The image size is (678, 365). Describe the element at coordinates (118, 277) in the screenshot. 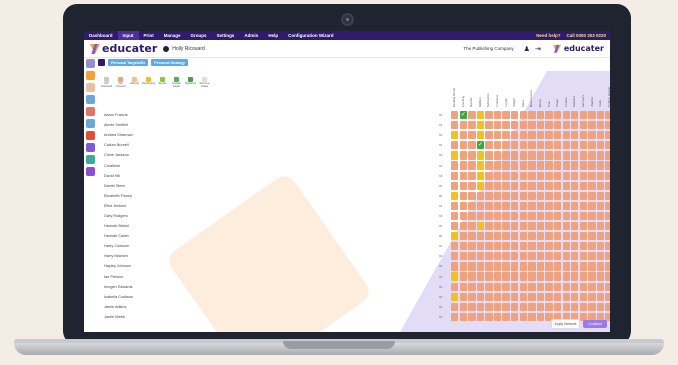

I see `student-name: Ian Preston` at that location.